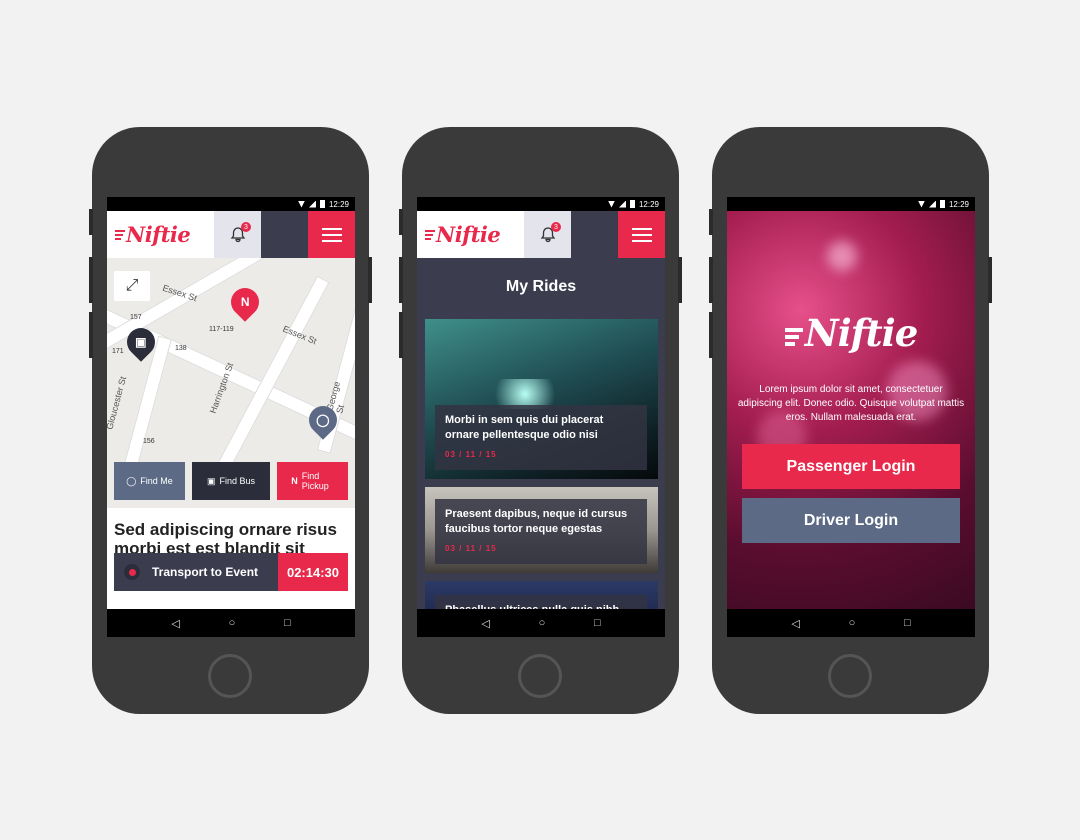 This screenshot has width=1080, height=840. Describe the element at coordinates (313, 572) in the screenshot. I see `transport-timer: 02:14:30` at that location.